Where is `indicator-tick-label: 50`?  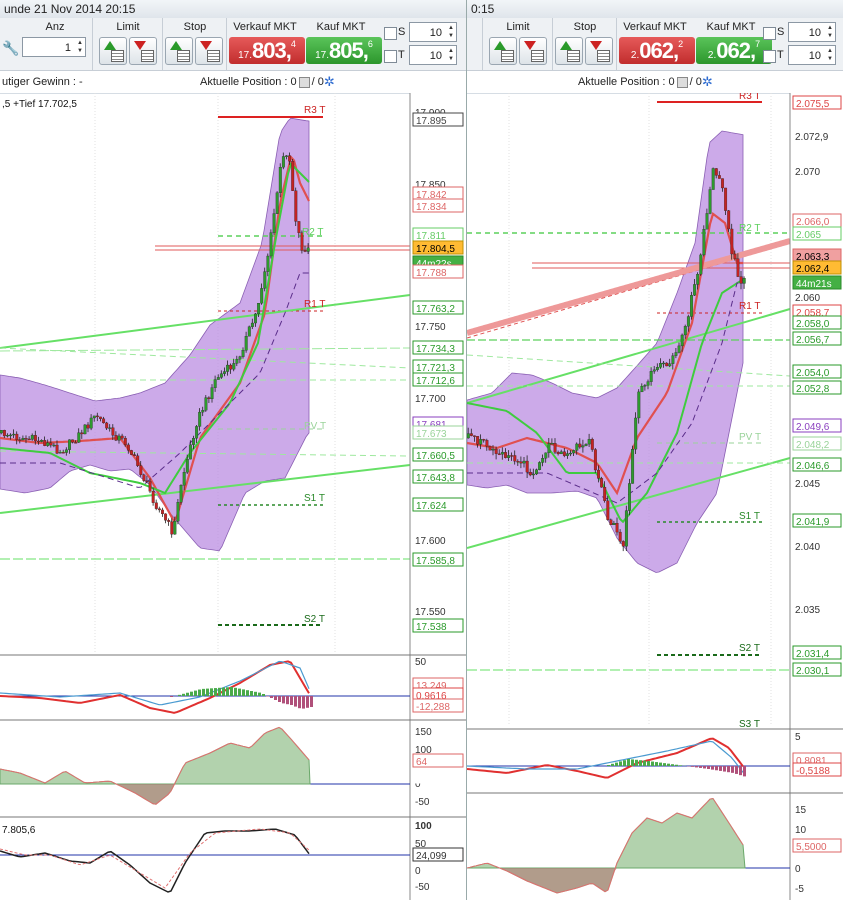 indicator-tick-label: 50 is located at coordinates (421, 662).